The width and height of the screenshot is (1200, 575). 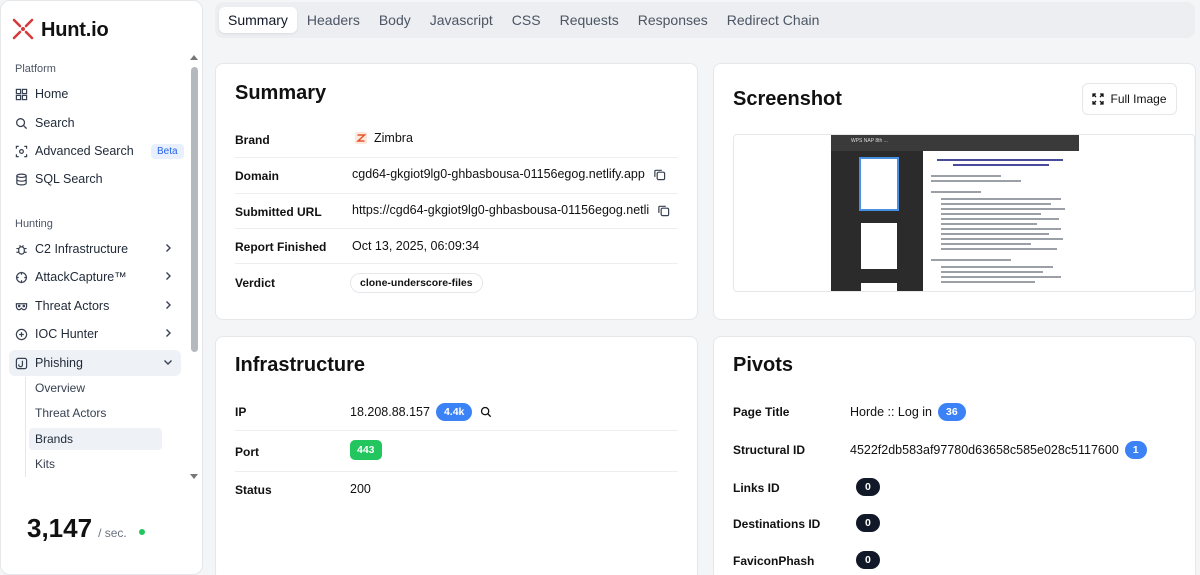 I want to click on sidebar-item-c2-infrastructure: C2 Infrastructure, so click(x=95, y=249).